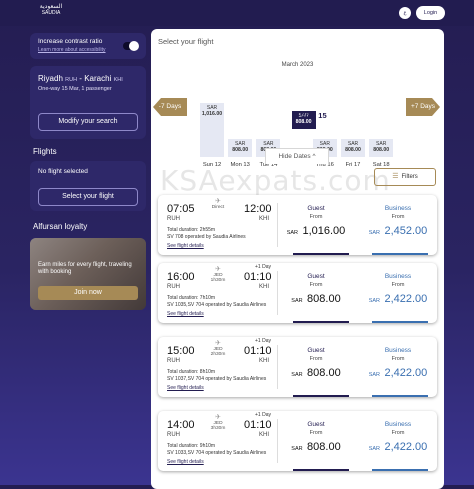 This screenshot has height=489, width=474. I want to click on accessibility-link: Learn more about accessibility, so click(72, 50).